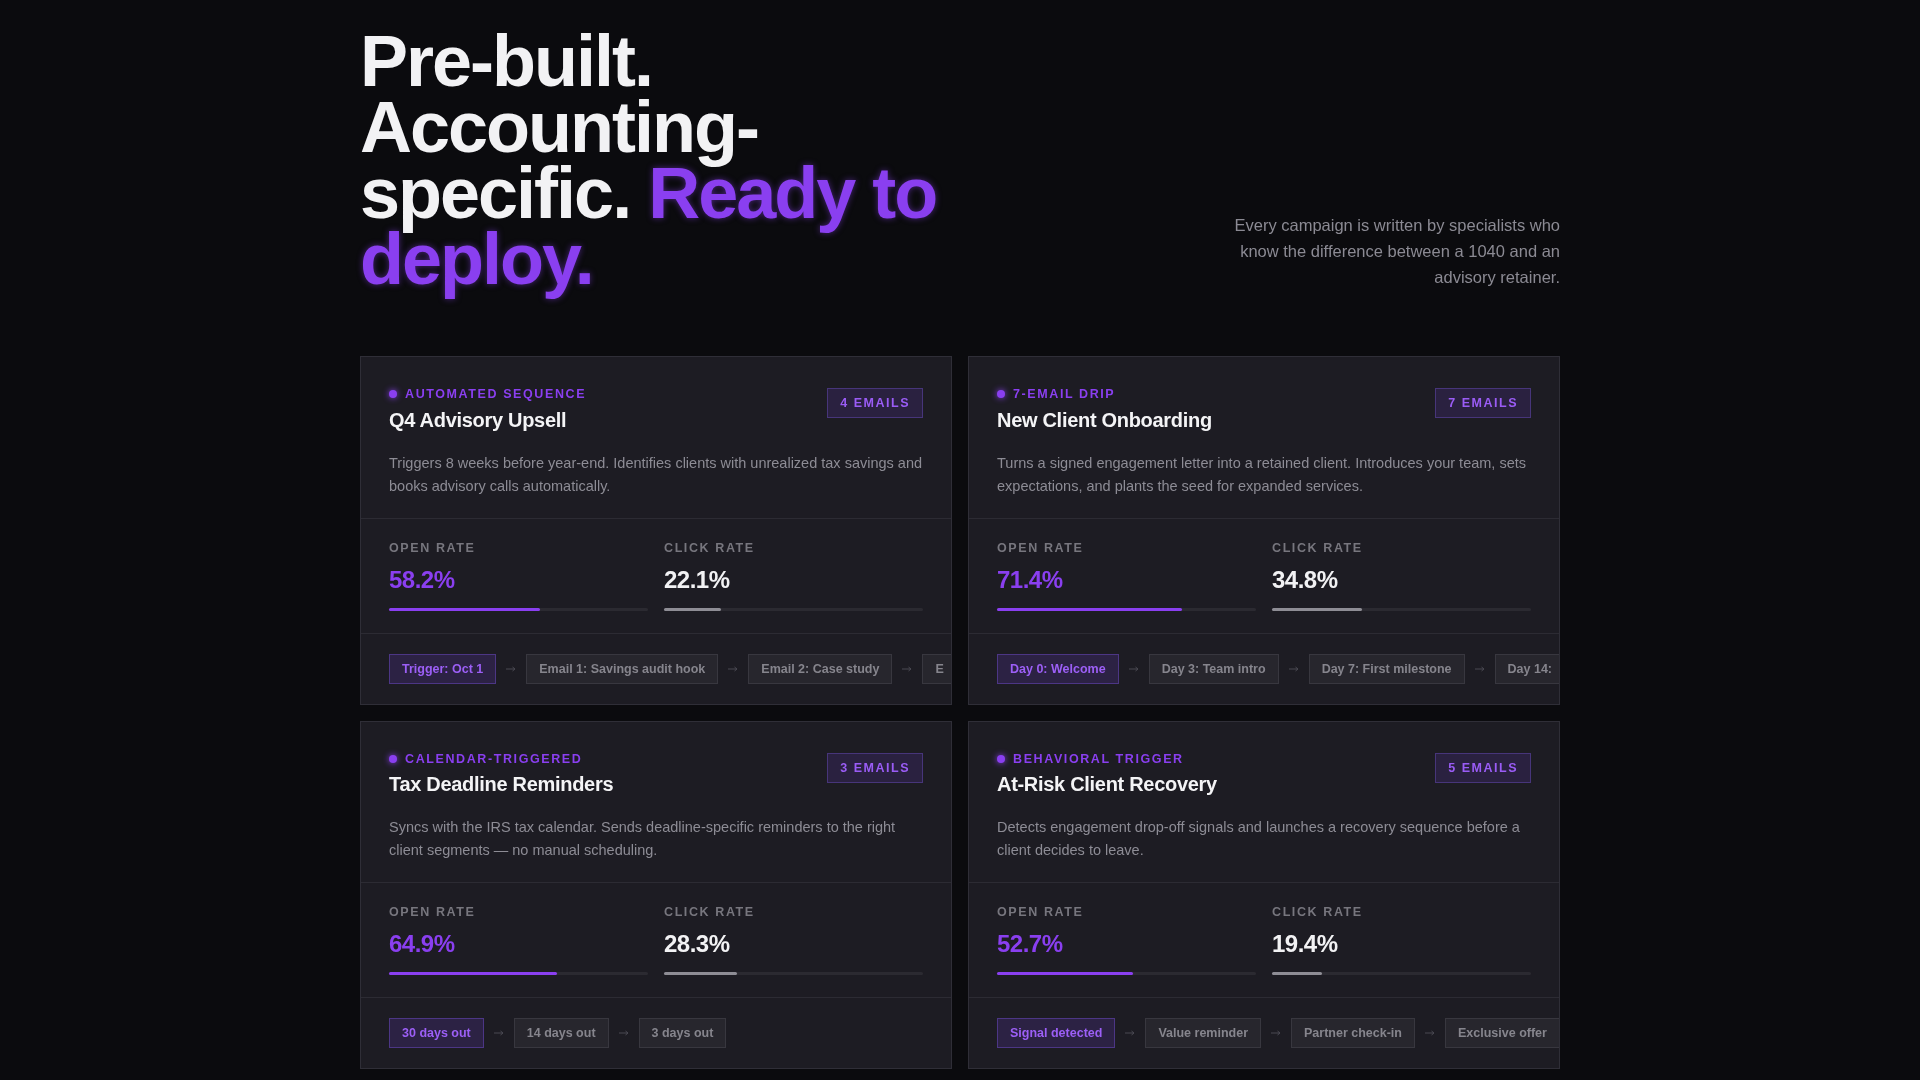  What do you see at coordinates (697, 944) in the screenshot?
I see `metric-value: 28.3%` at bounding box center [697, 944].